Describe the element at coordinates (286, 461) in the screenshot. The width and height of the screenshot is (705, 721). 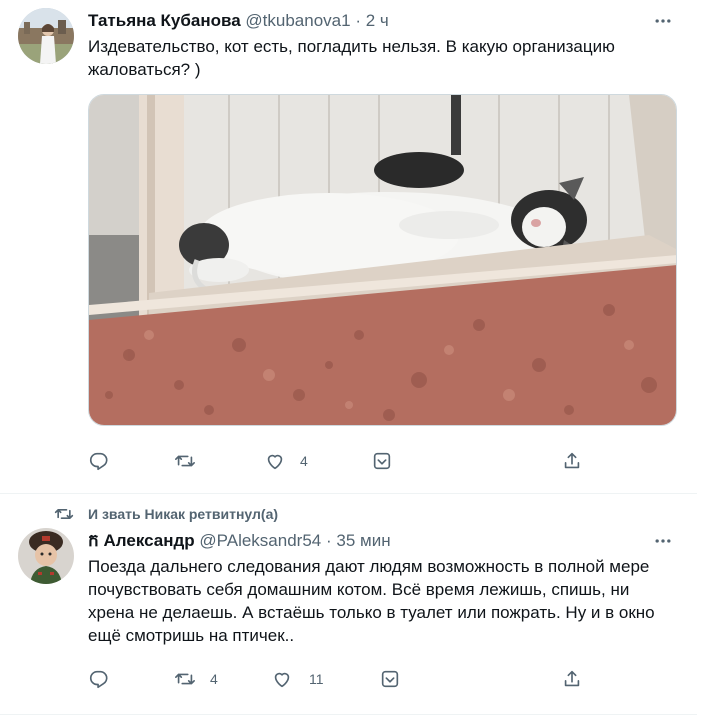
I see `like-button: 4` at that location.